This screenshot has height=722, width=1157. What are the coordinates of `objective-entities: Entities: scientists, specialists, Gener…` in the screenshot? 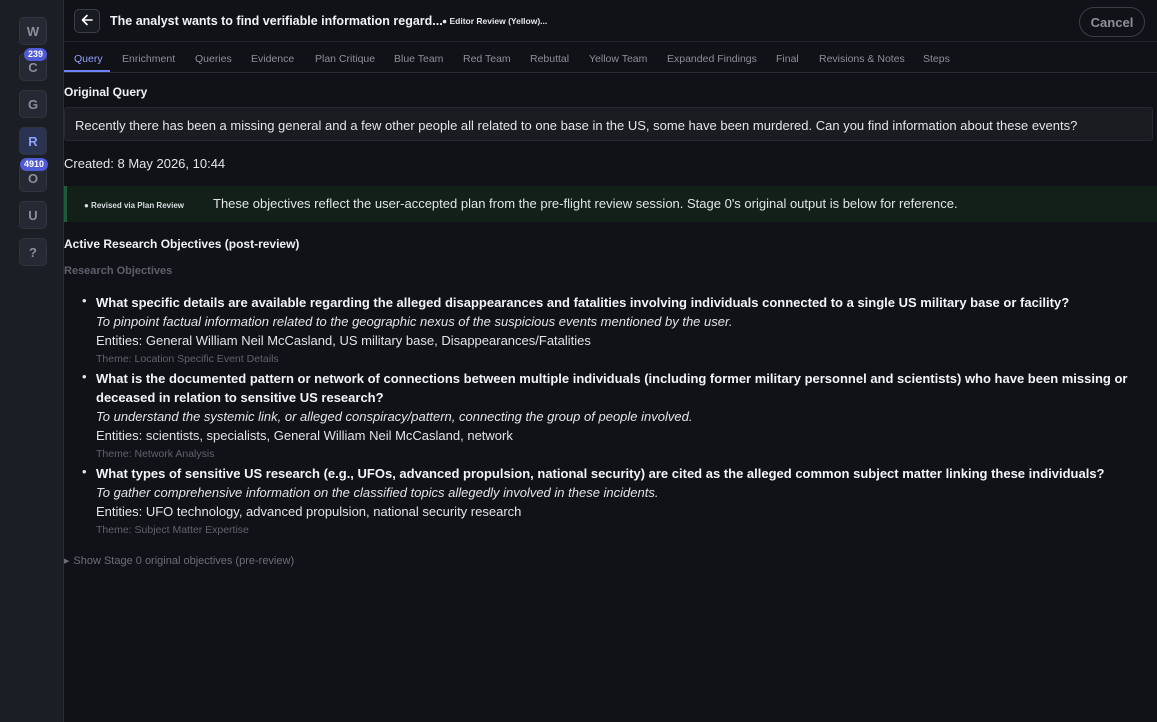 It's located at (304, 435).